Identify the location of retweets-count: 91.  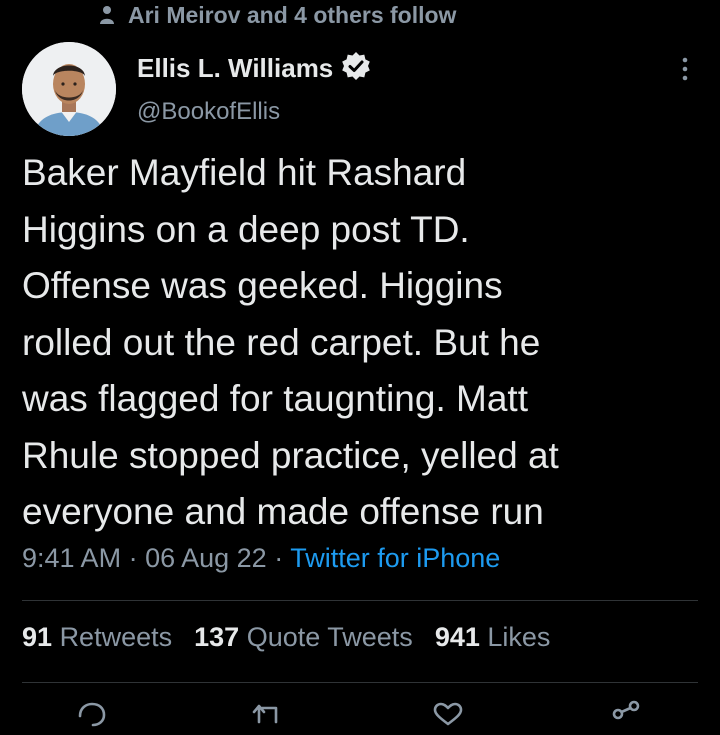
(37, 637).